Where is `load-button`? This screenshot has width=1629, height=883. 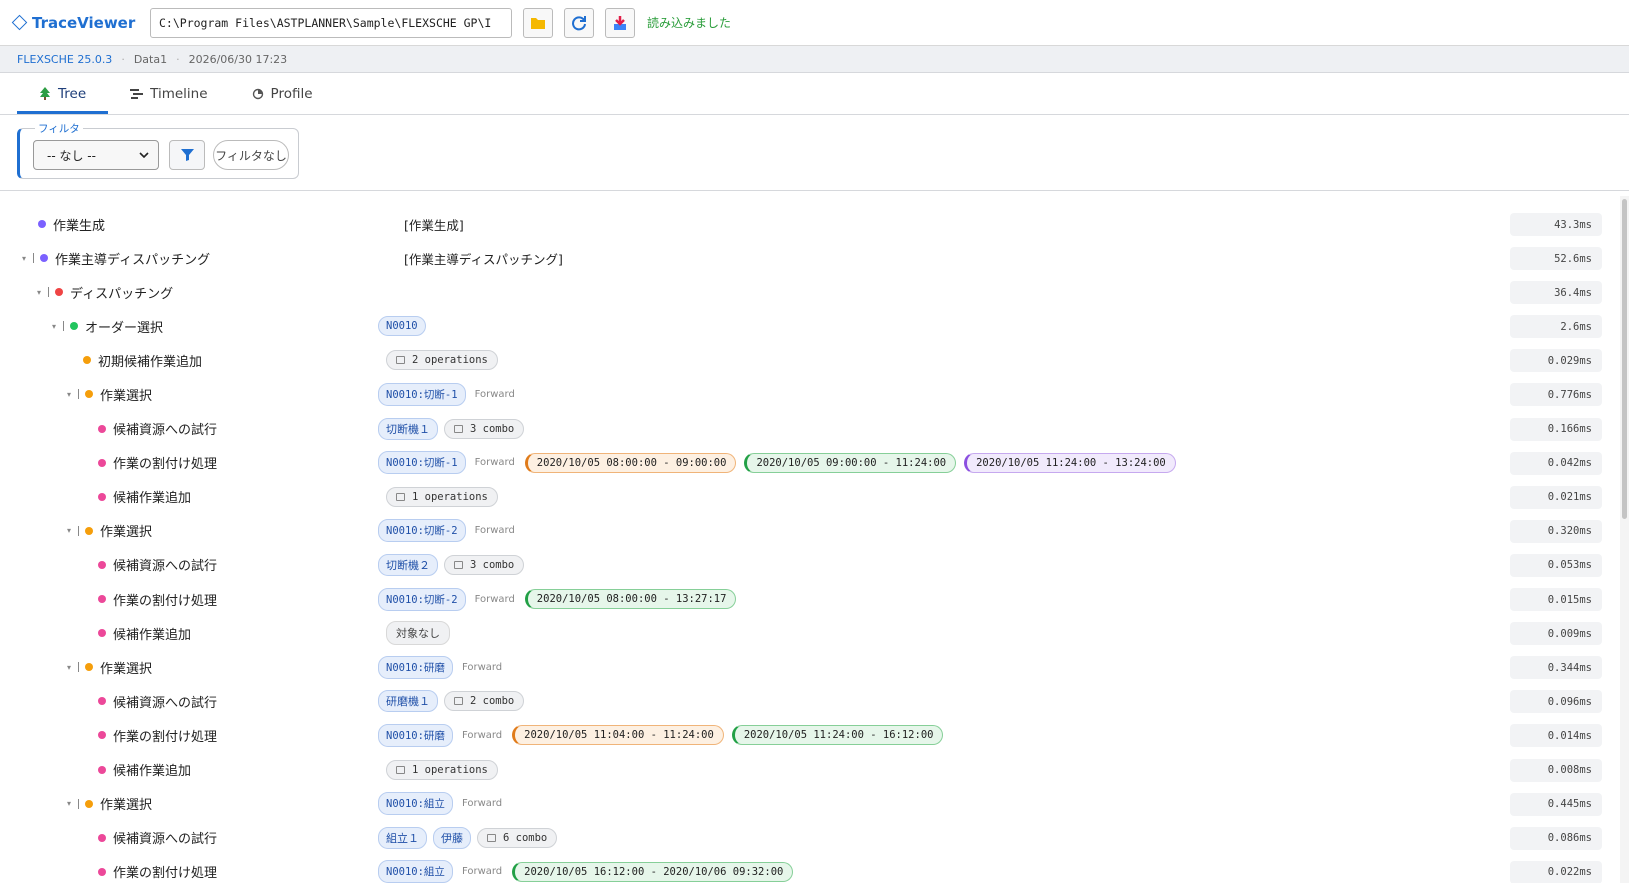
load-button is located at coordinates (620, 22).